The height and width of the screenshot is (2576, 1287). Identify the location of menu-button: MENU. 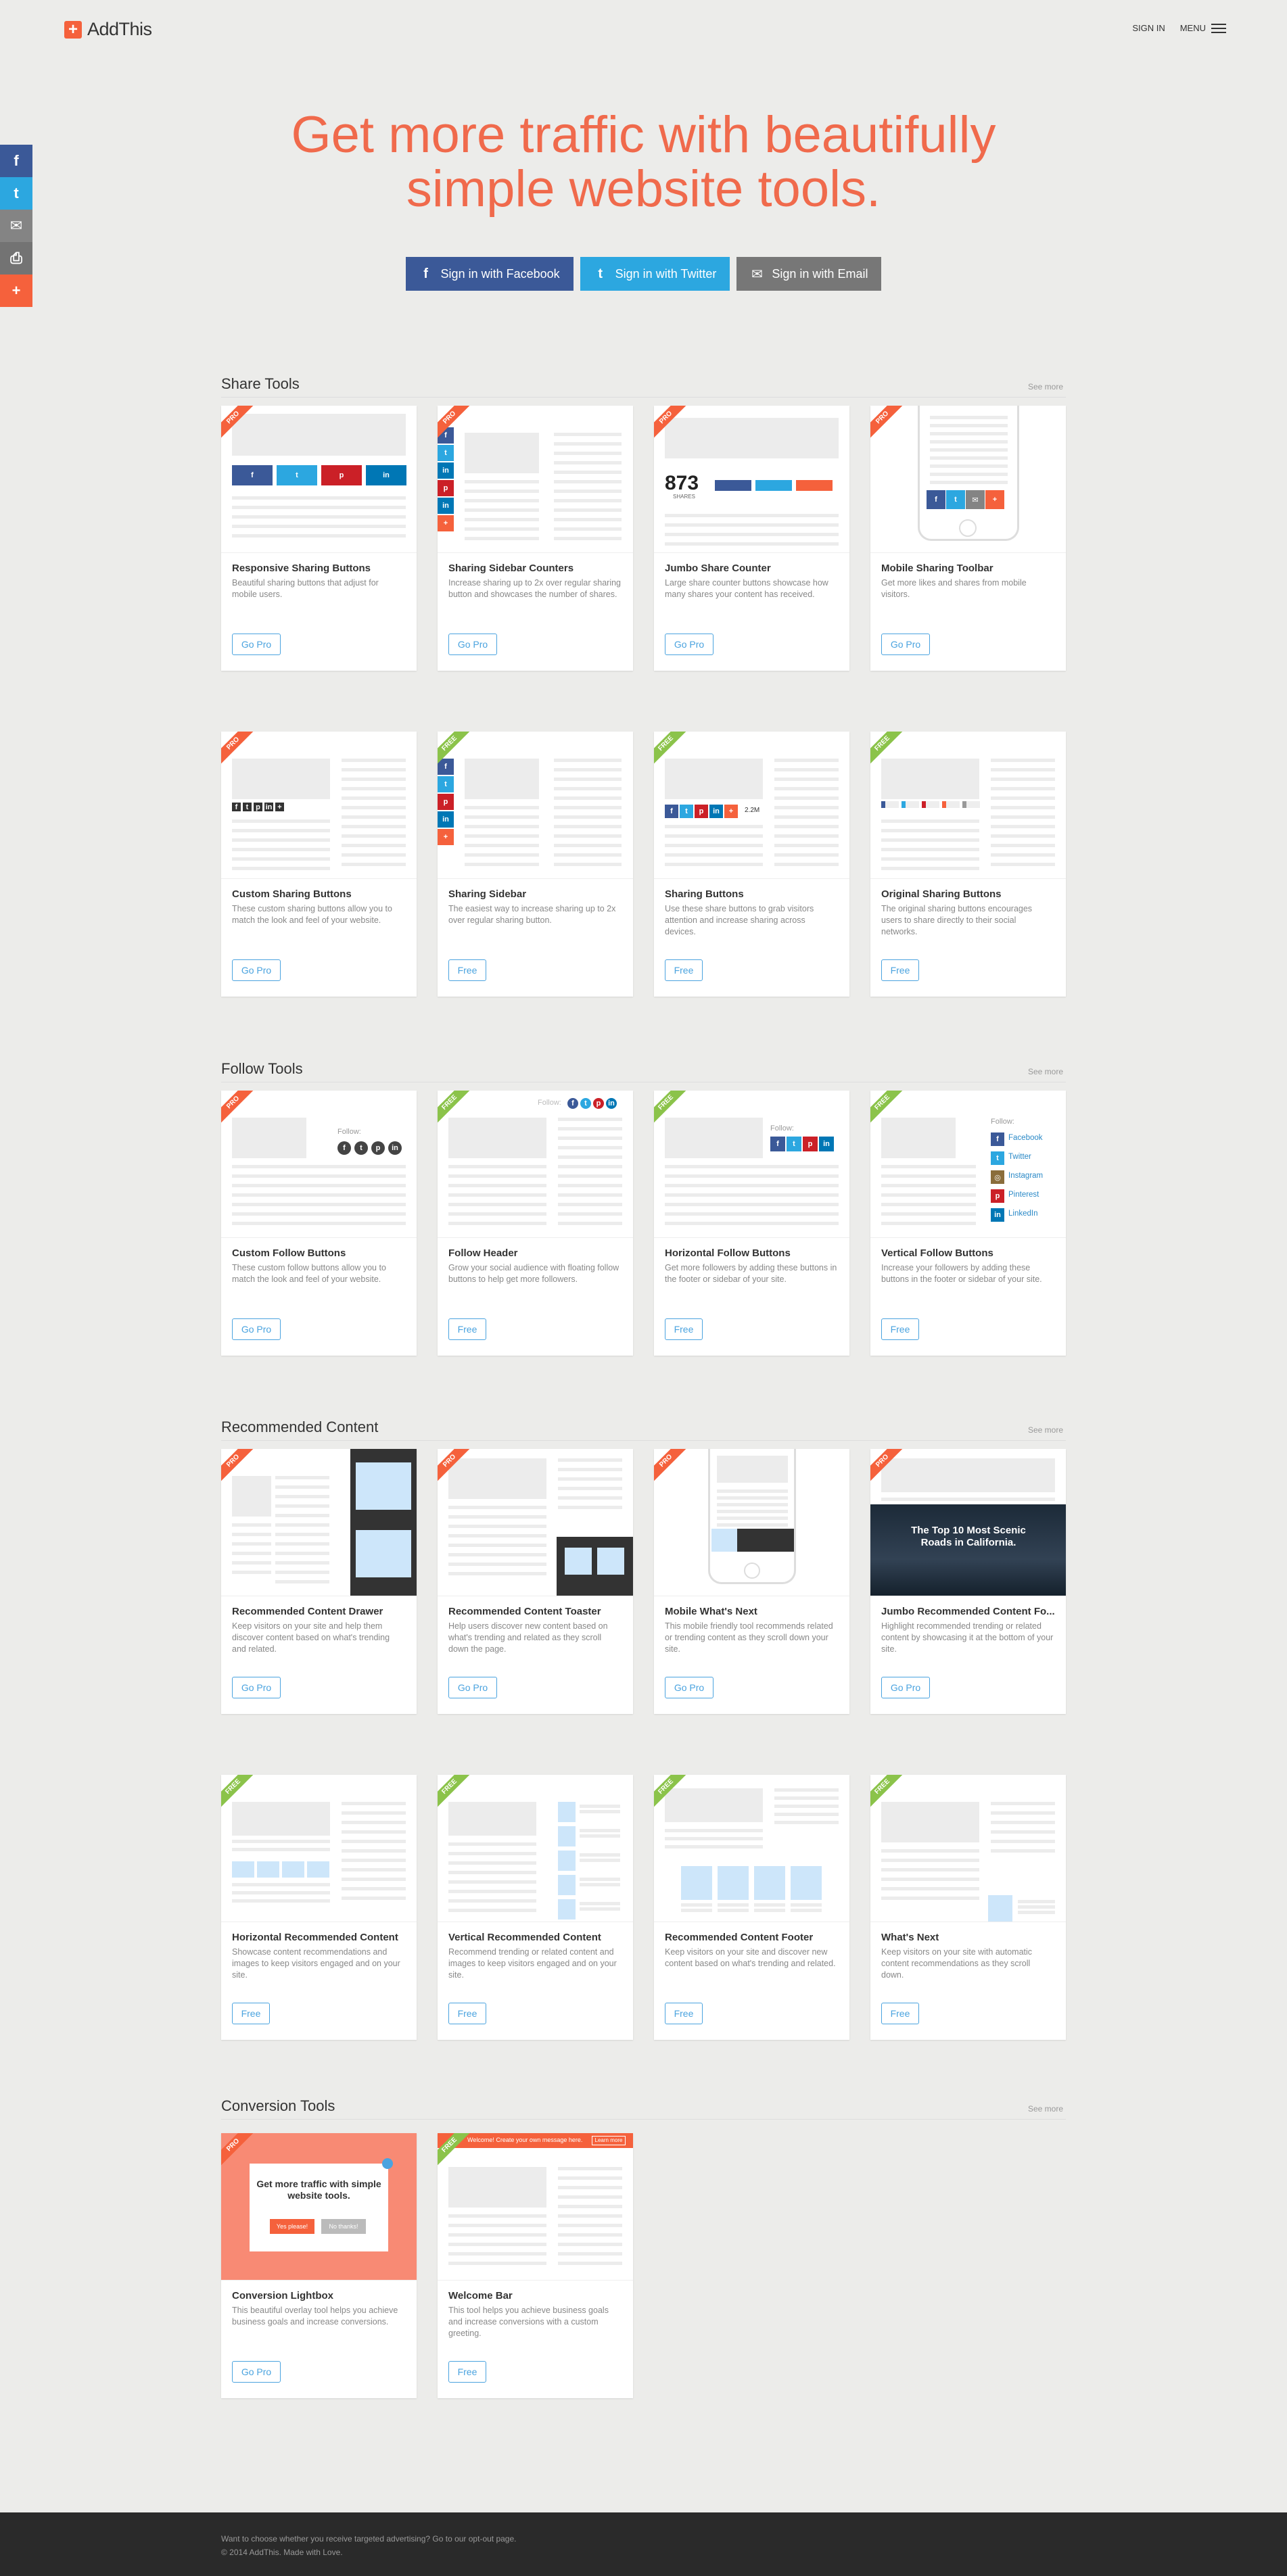
(1203, 28).